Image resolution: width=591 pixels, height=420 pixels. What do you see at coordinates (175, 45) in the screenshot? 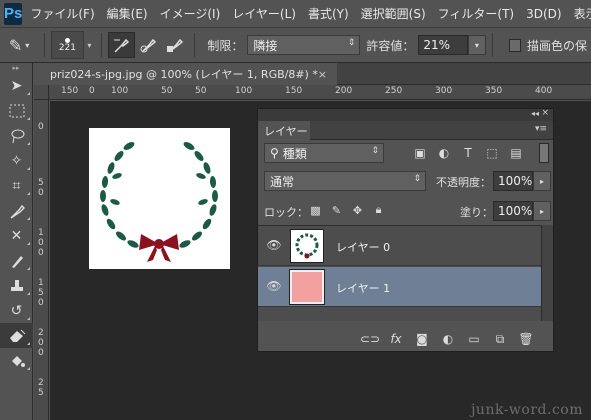
I see `sampling-background-button` at bounding box center [175, 45].